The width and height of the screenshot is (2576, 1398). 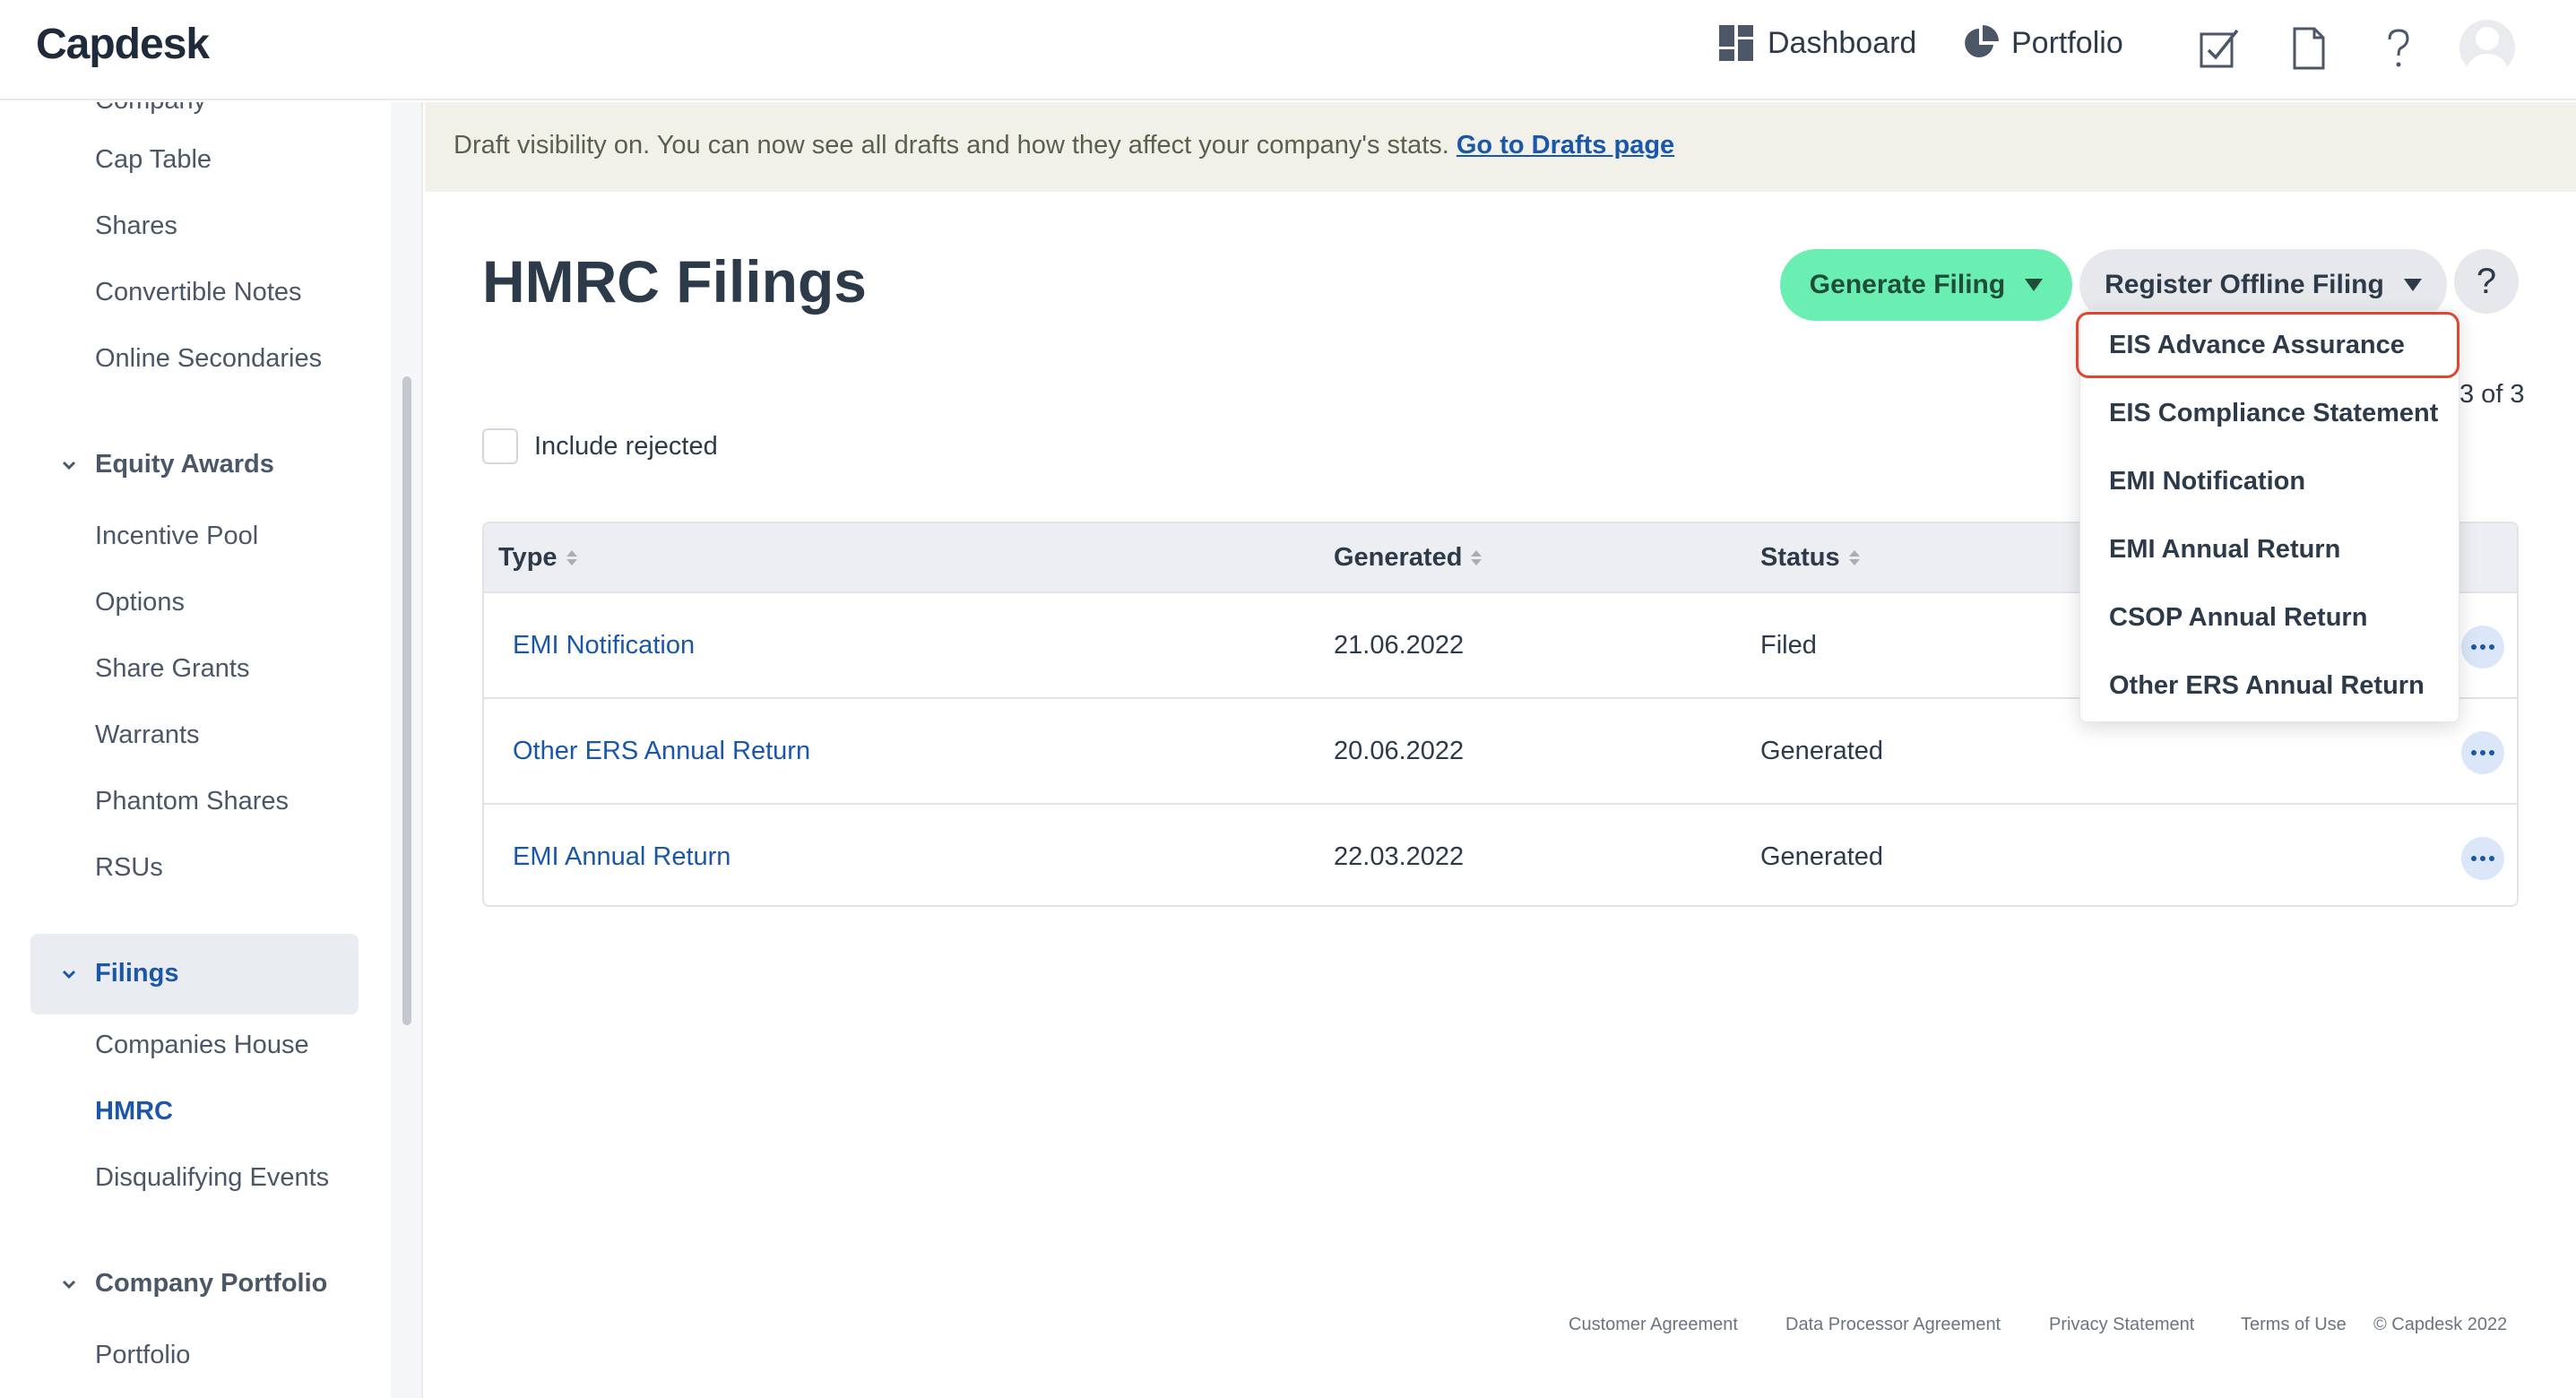 I want to click on sidebar-scrollbar-thumb, so click(x=406, y=700).